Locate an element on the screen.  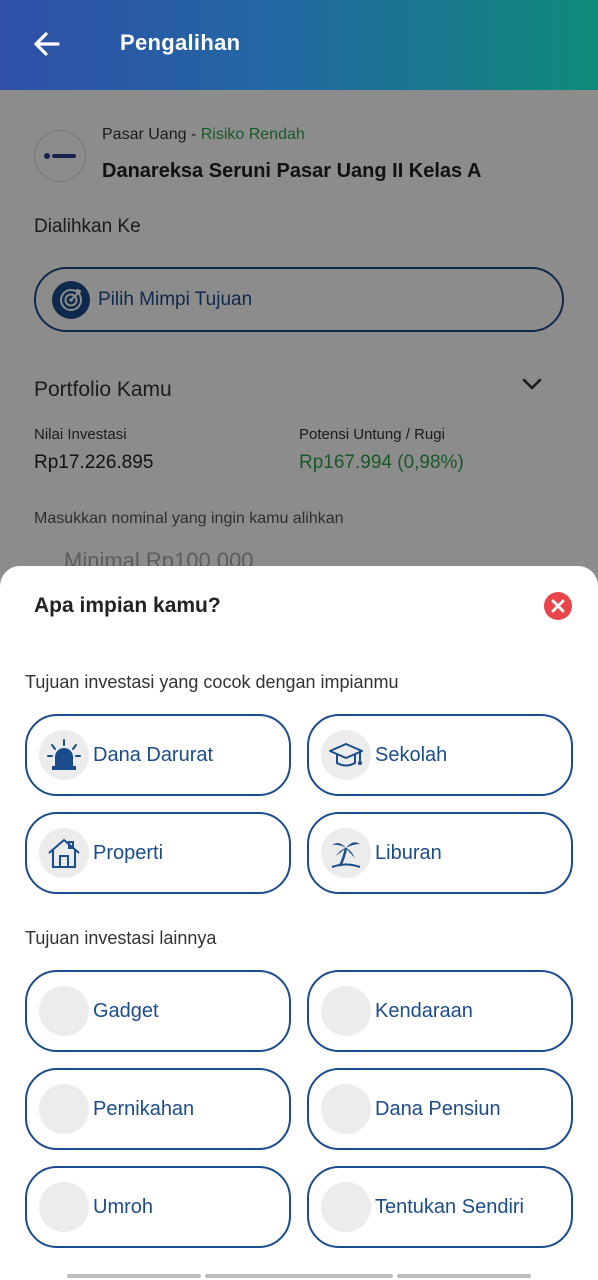
goal-label: Sekolah is located at coordinates (411, 754).